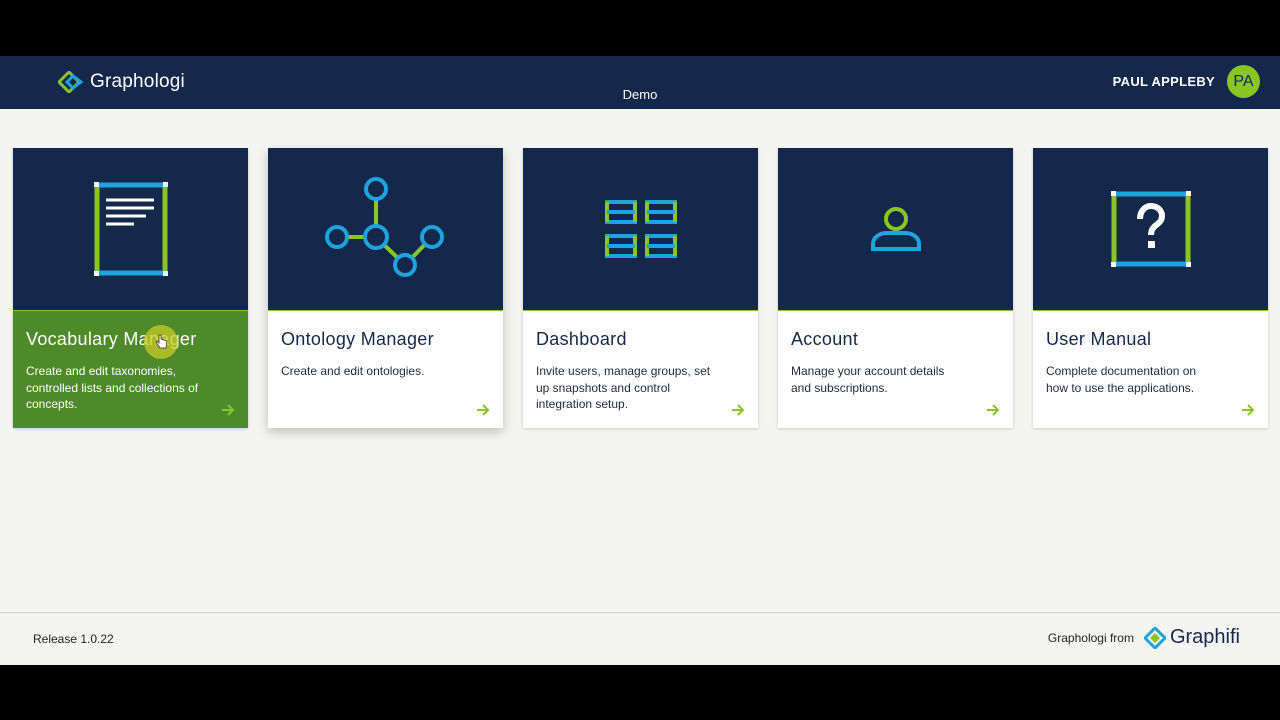  What do you see at coordinates (640, 94) in the screenshot?
I see `environment-label: Demo` at bounding box center [640, 94].